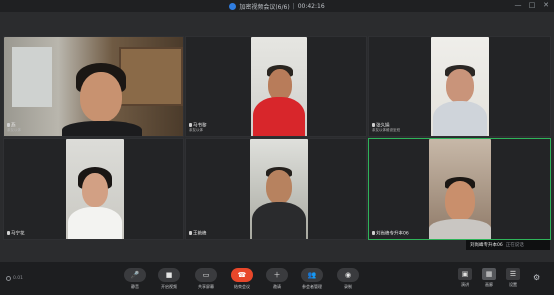  I want to click on participant-tile: 马宁花, so click(93, 189).